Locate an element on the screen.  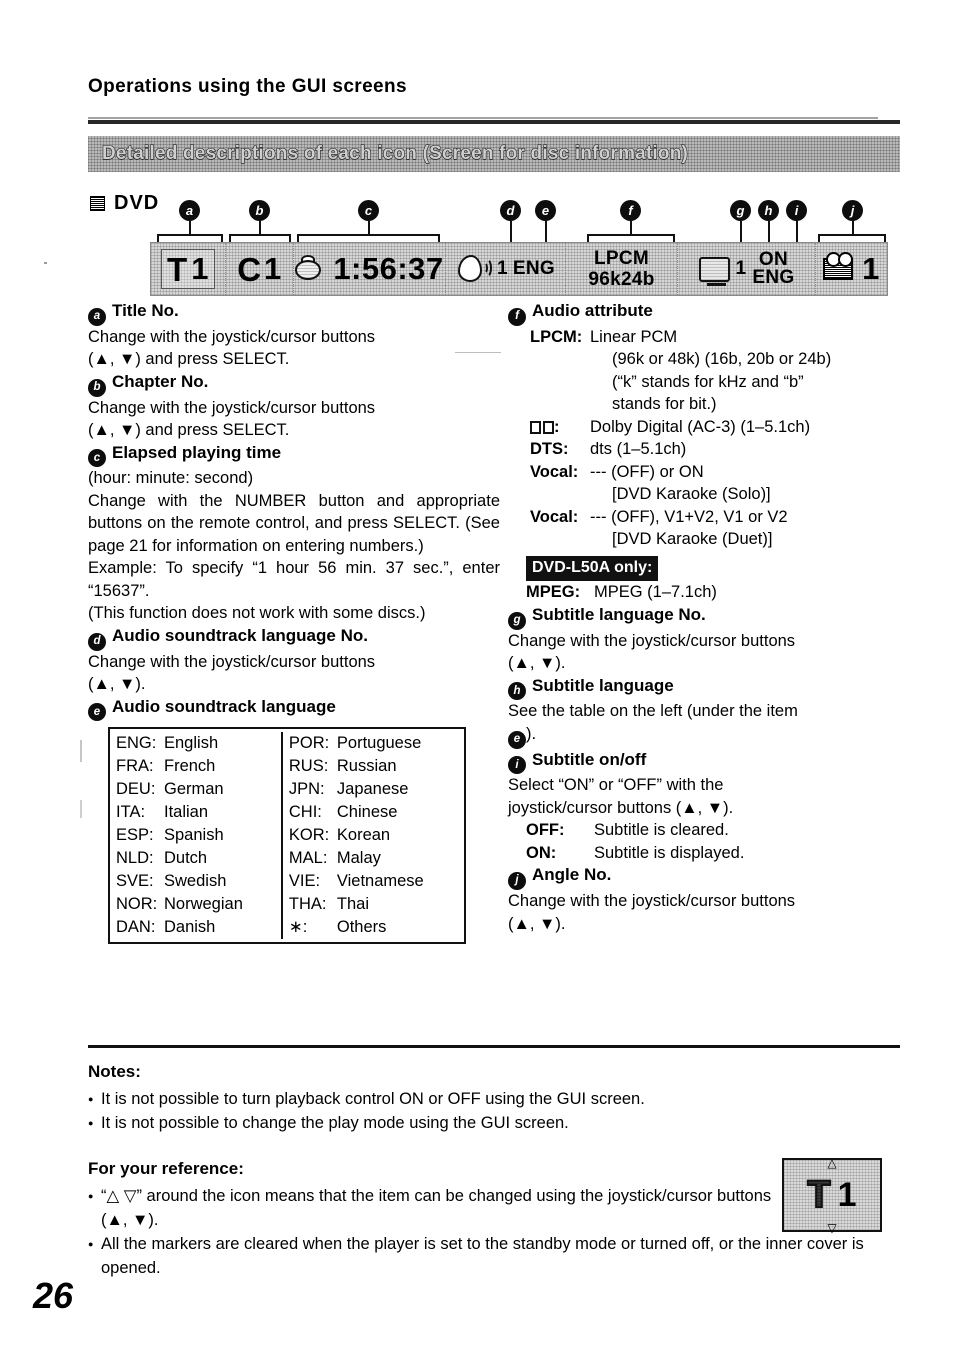
bar-subtitle: 1 ON ENG is located at coordinates (746, 269).